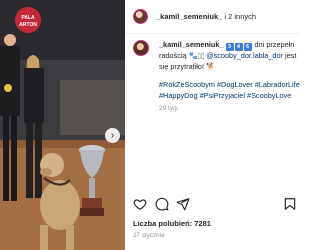  What do you see at coordinates (183, 204) in the screenshot?
I see `share-send-icon` at bounding box center [183, 204].